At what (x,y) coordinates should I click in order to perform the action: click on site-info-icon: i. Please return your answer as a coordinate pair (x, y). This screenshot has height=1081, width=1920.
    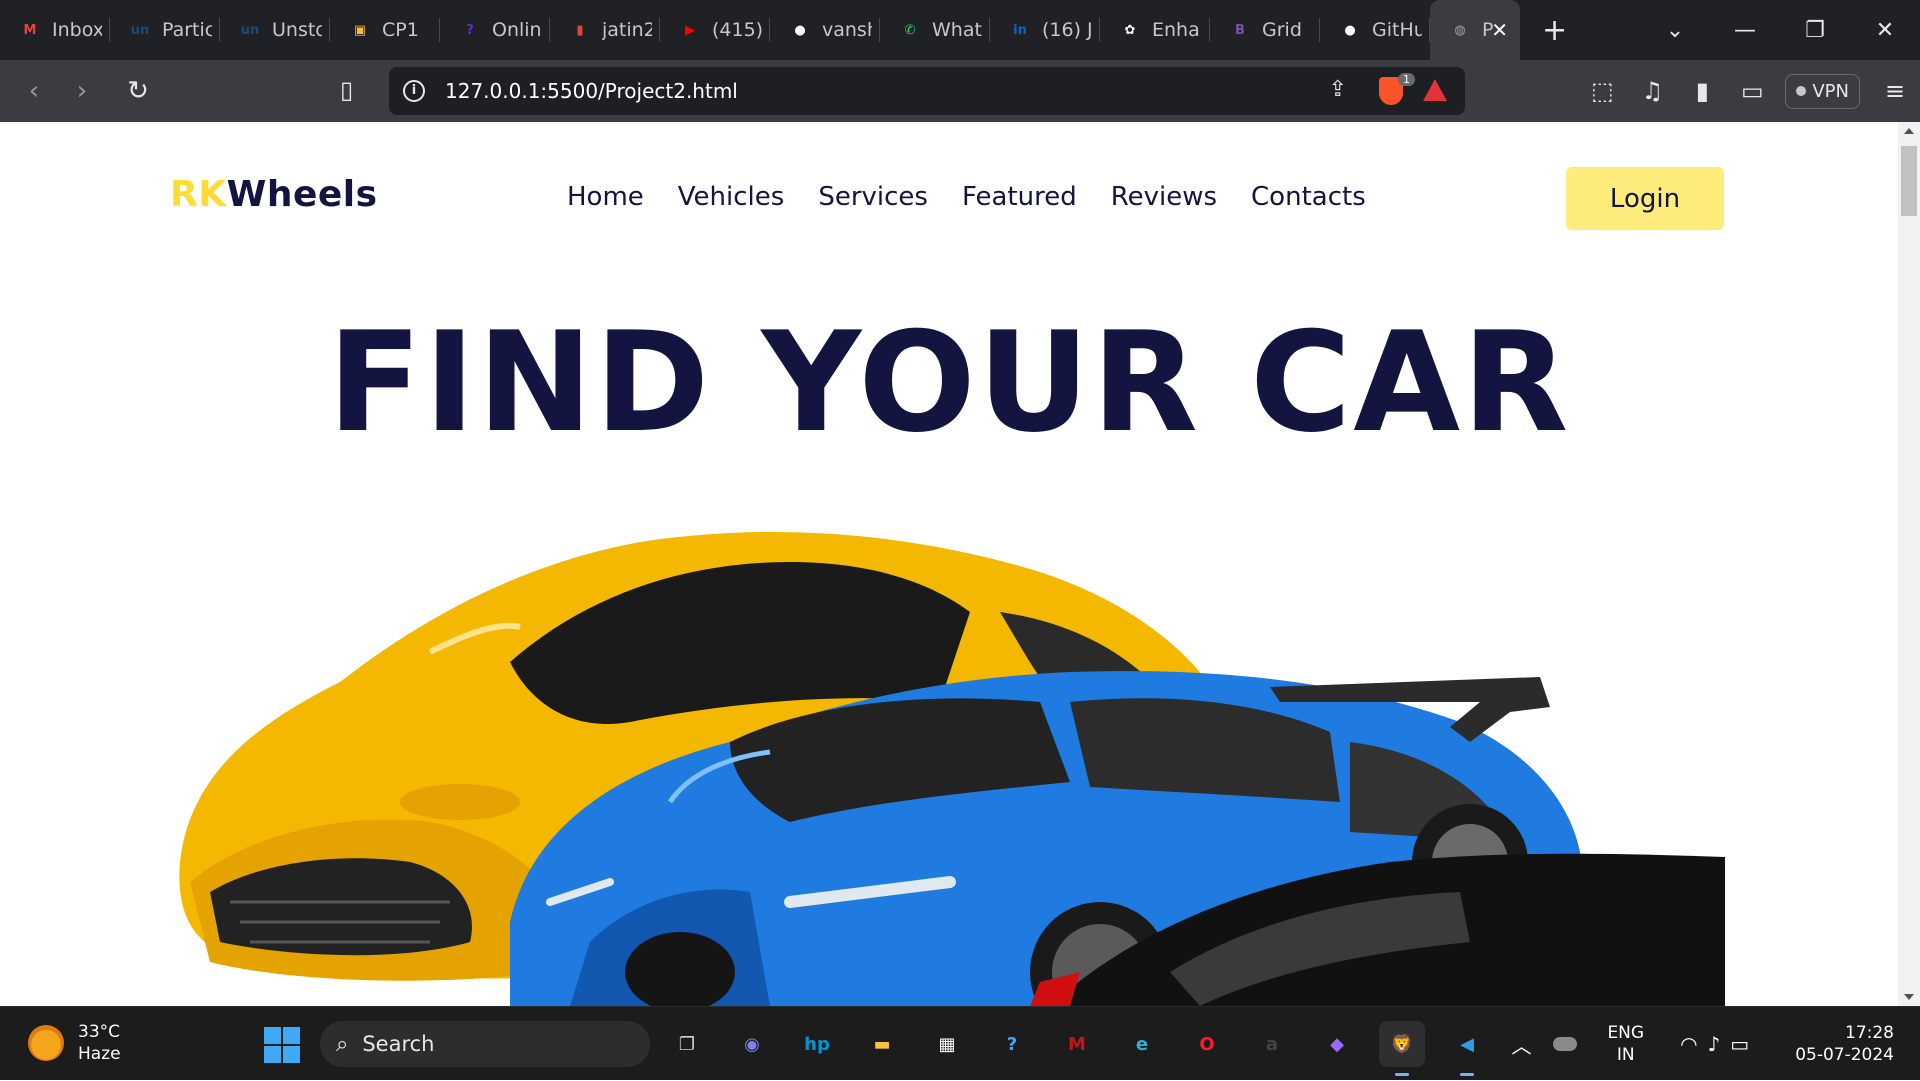
    Looking at the image, I should click on (414, 91).